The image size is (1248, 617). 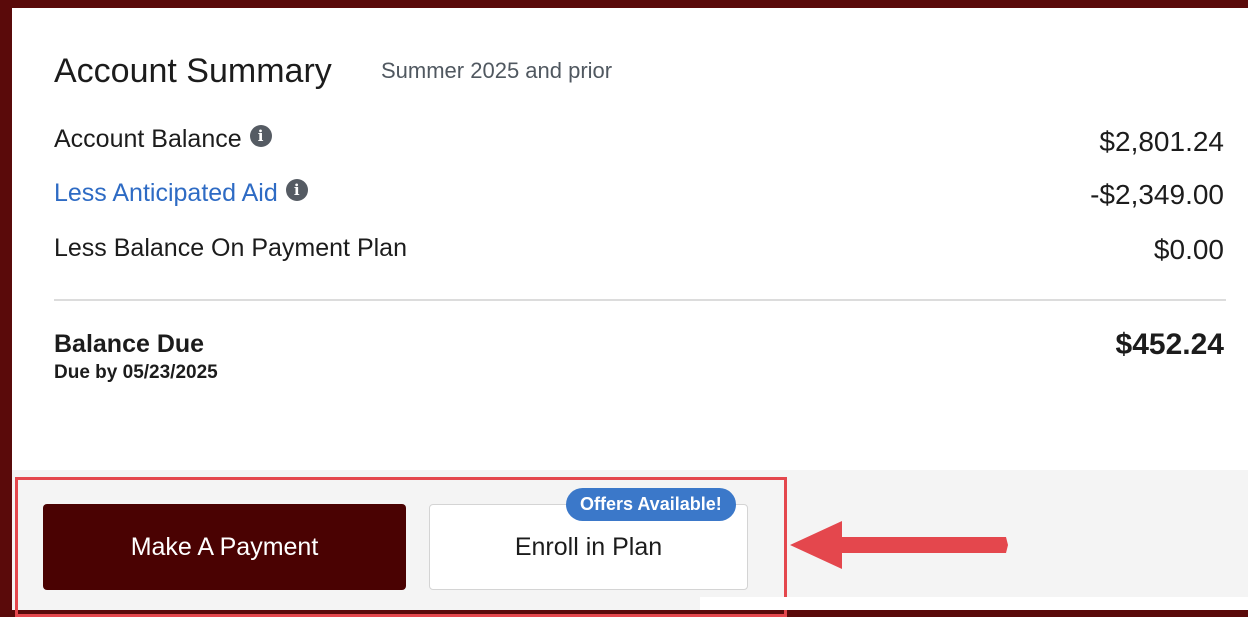 I want to click on payment-plan-value: $0.00, so click(x=1188, y=249).